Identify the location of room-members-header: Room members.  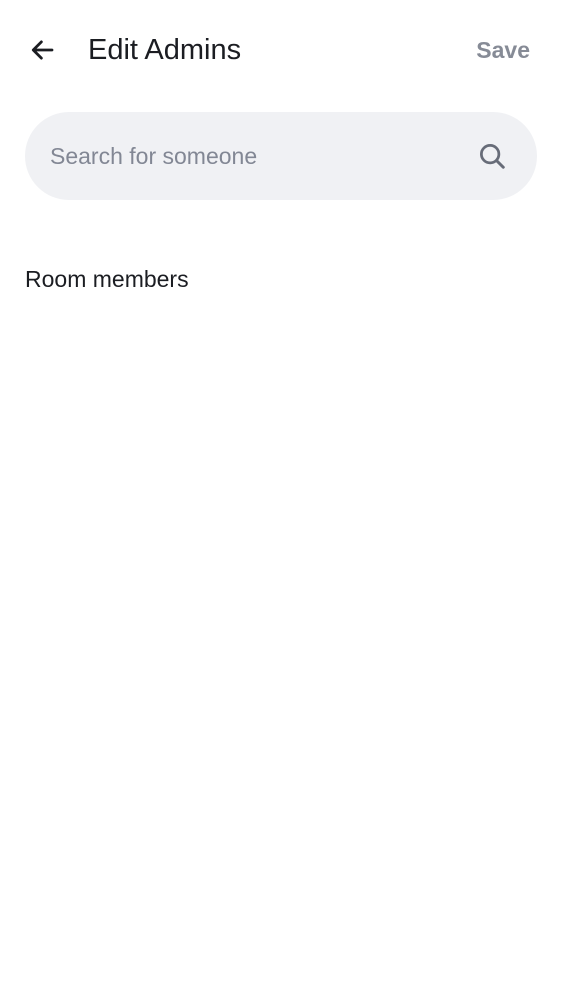
(107, 279).